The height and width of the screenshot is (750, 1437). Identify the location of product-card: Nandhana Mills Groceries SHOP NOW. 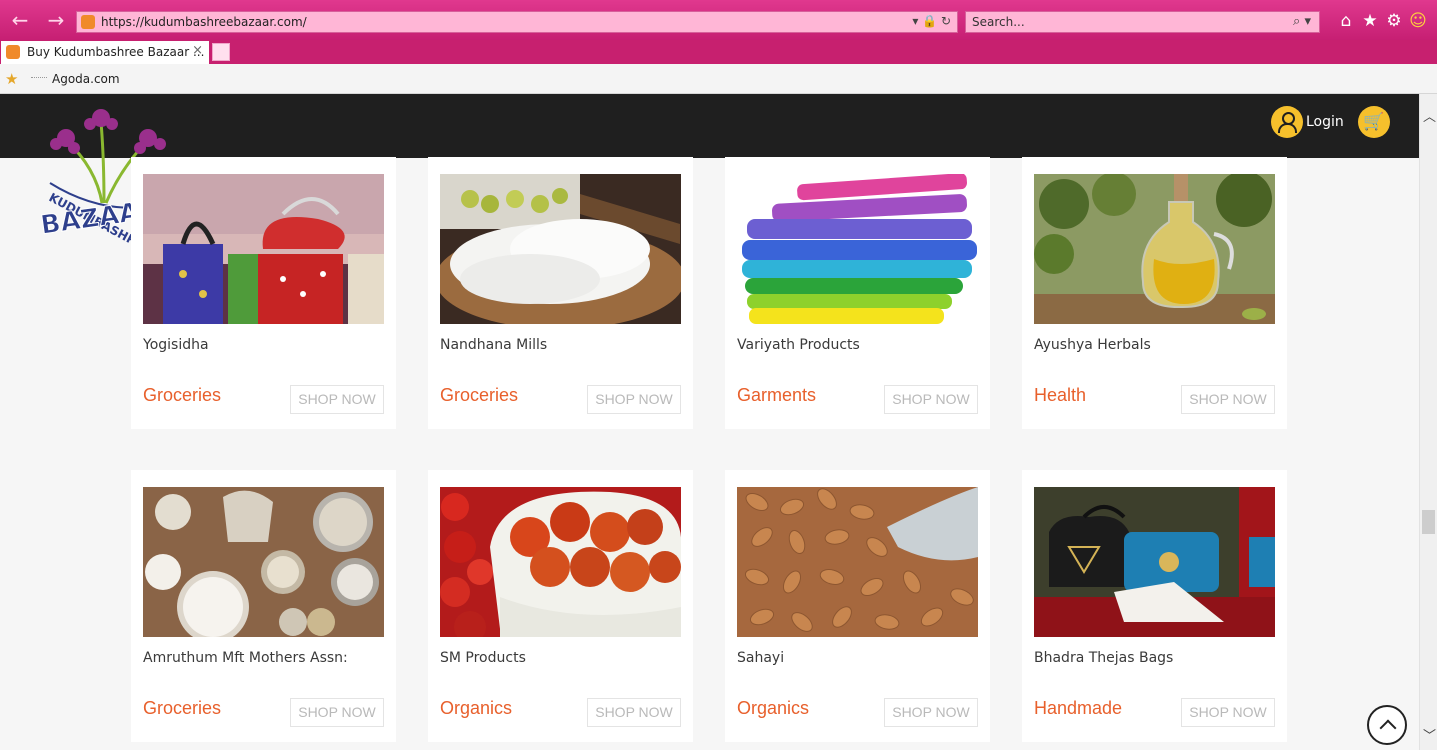
(560, 293).